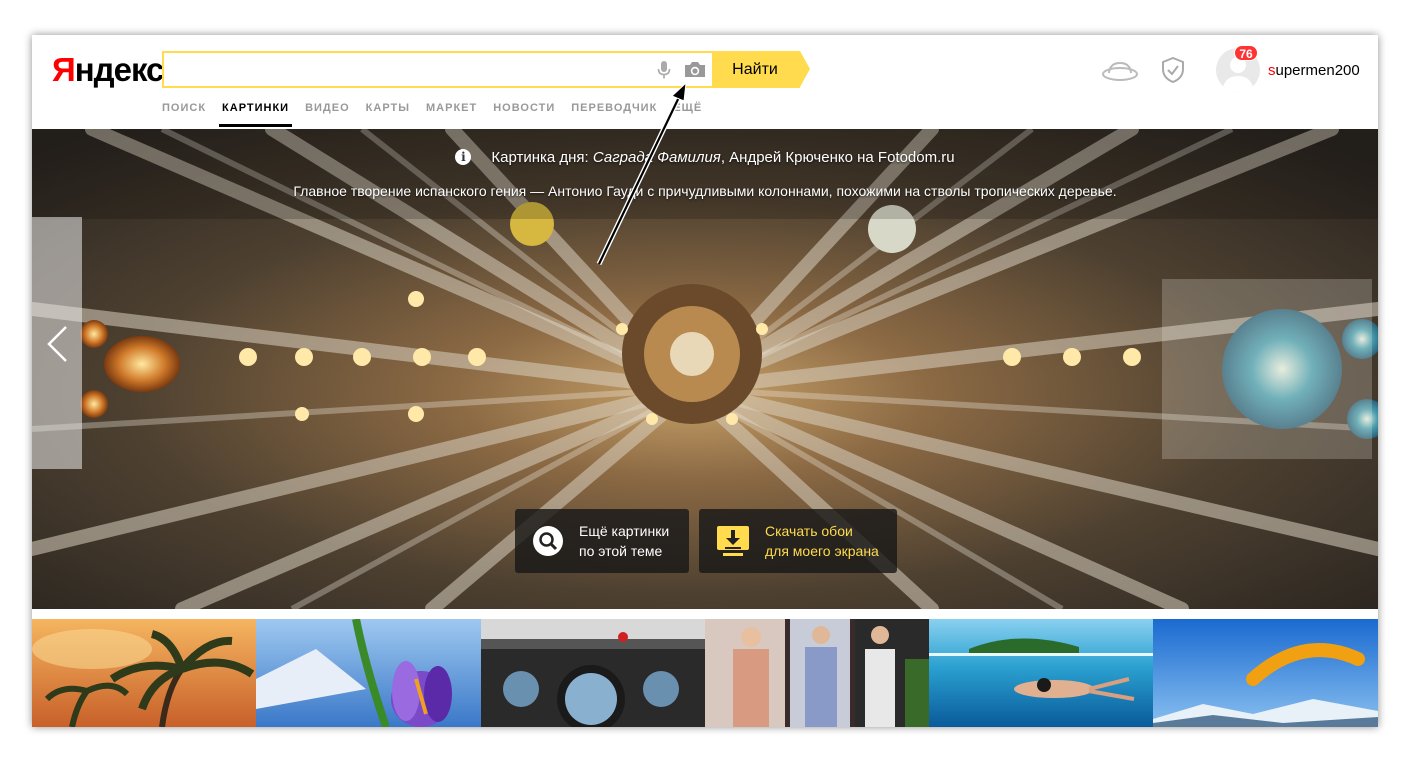  I want to click on username-first-letter: s, so click(1272, 70).